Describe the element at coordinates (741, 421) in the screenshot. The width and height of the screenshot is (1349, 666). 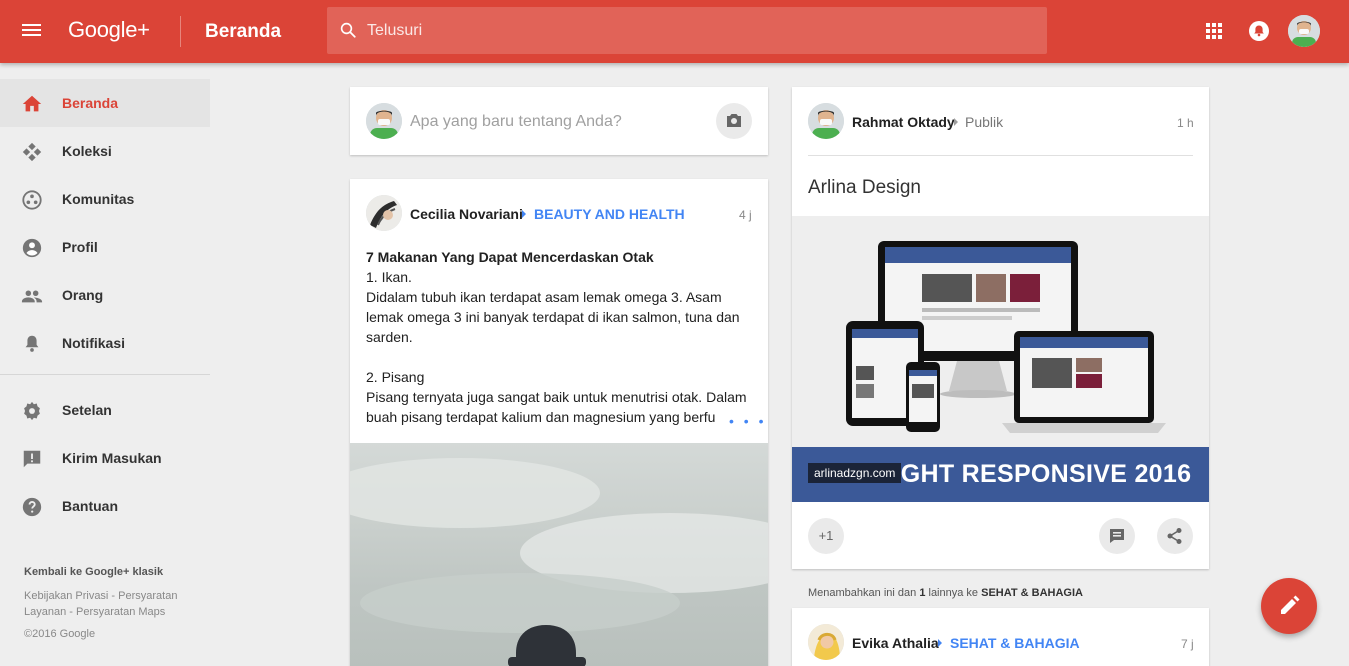
I see `read-more-button: • • •` at that location.